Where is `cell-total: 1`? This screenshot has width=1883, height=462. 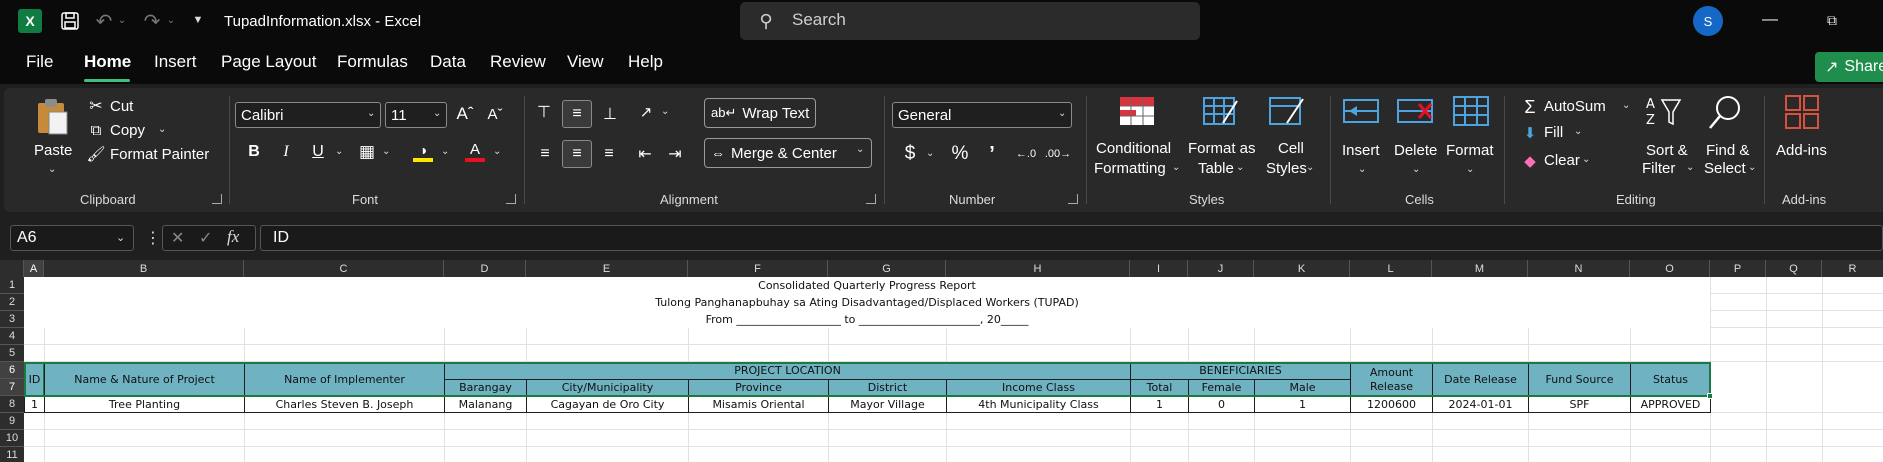 cell-total: 1 is located at coordinates (1159, 404).